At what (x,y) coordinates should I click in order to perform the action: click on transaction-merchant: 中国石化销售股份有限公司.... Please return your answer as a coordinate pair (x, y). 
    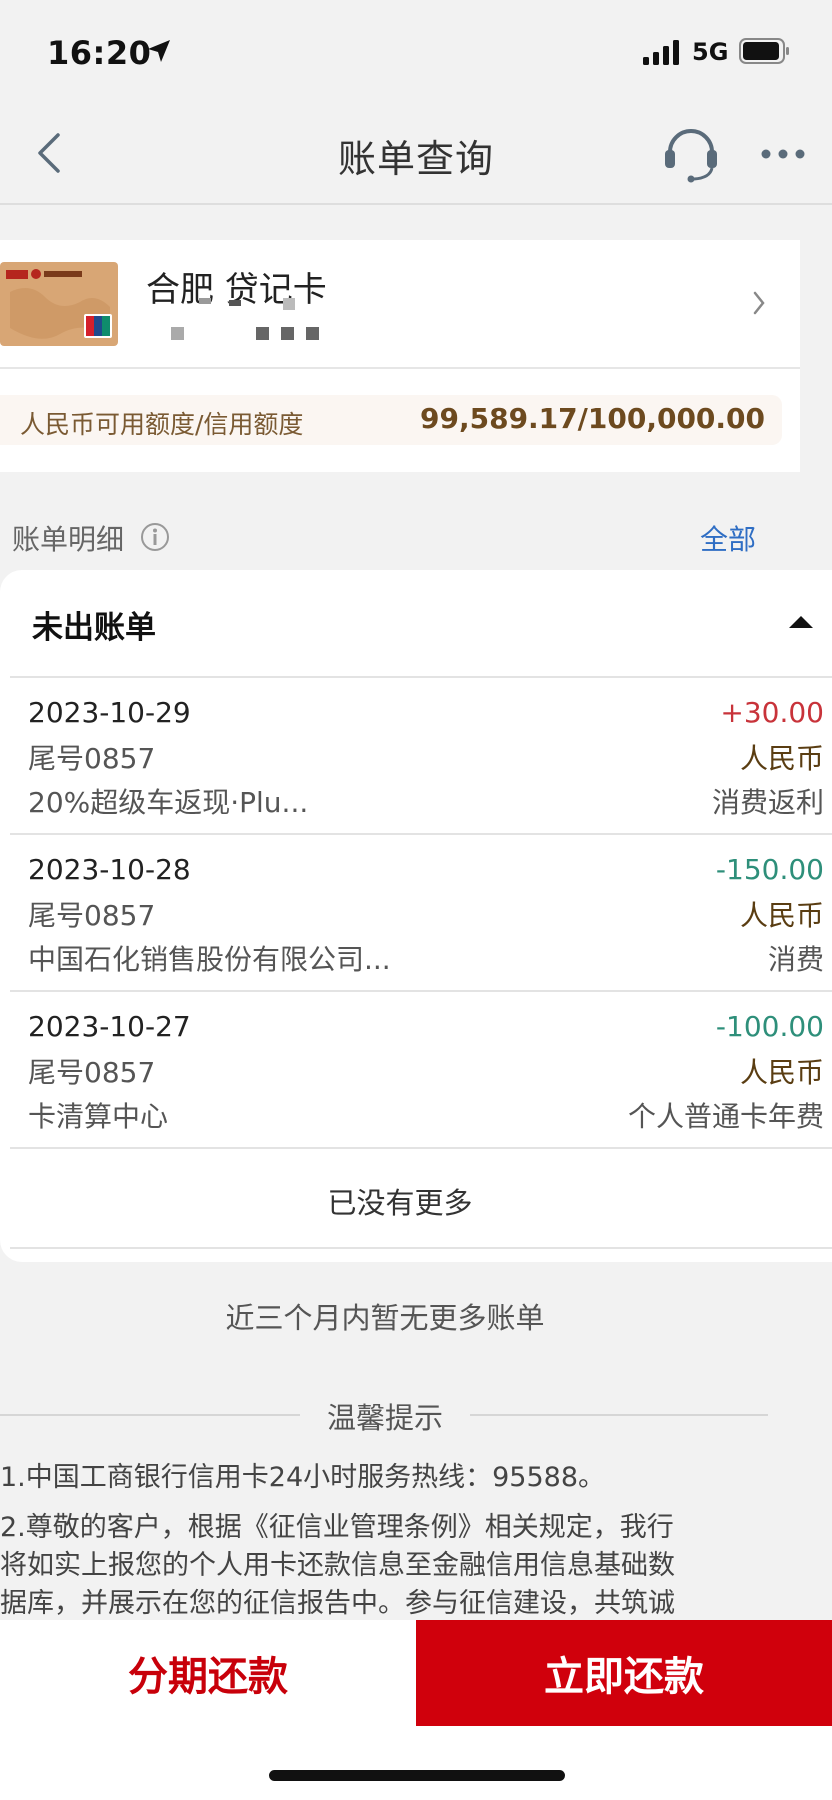
    Looking at the image, I should click on (209, 959).